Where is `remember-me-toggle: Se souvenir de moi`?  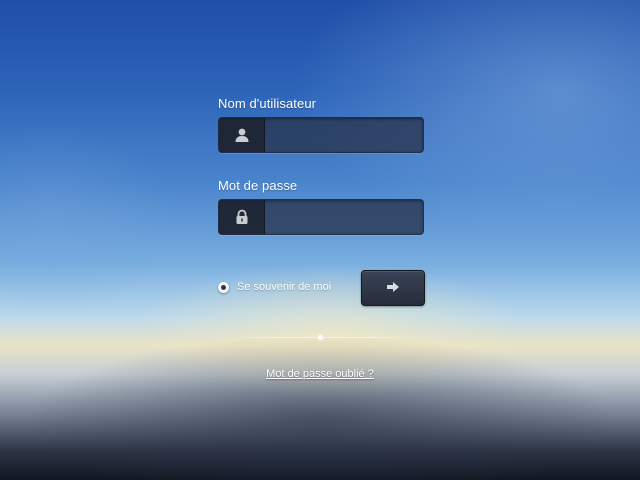 remember-me-toggle: Se souvenir de moi is located at coordinates (274, 287).